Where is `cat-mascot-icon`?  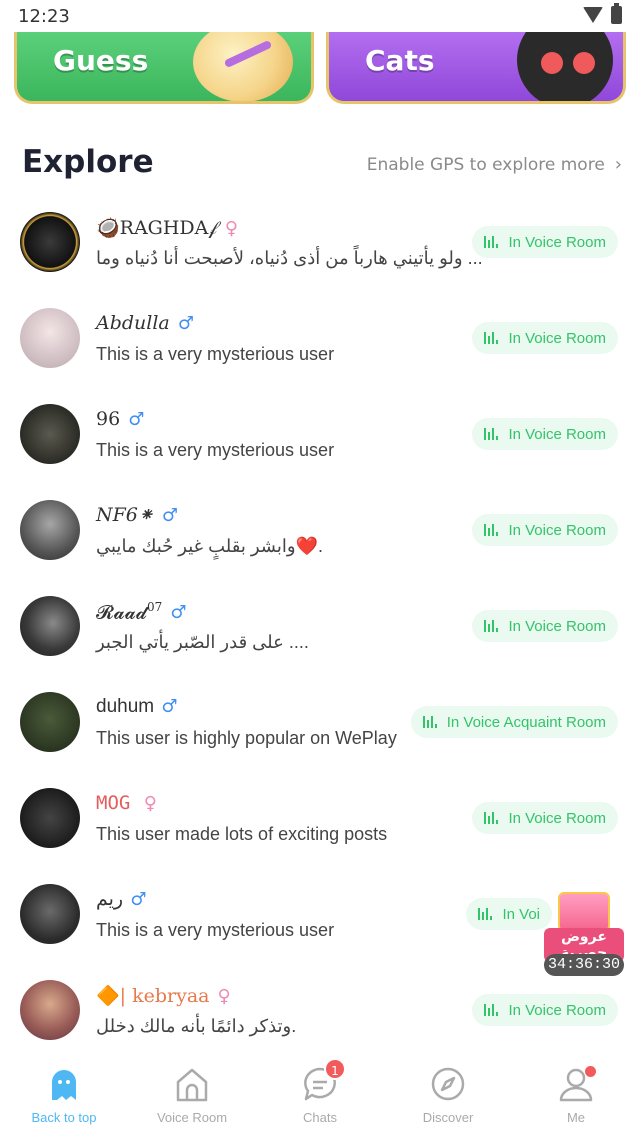 cat-mascot-icon is located at coordinates (565, 66).